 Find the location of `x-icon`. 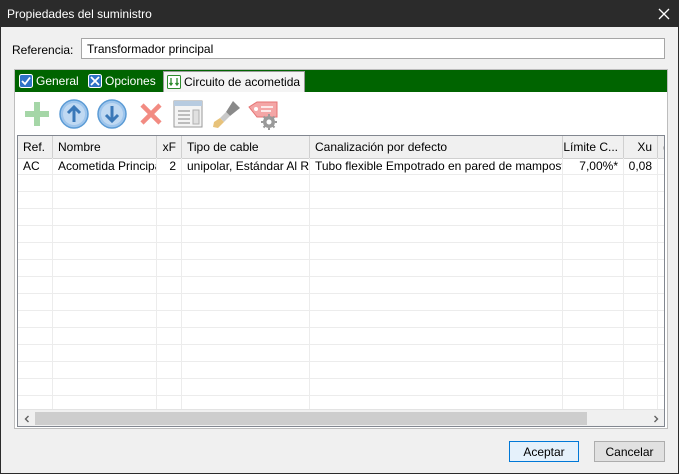

x-icon is located at coordinates (151, 114).